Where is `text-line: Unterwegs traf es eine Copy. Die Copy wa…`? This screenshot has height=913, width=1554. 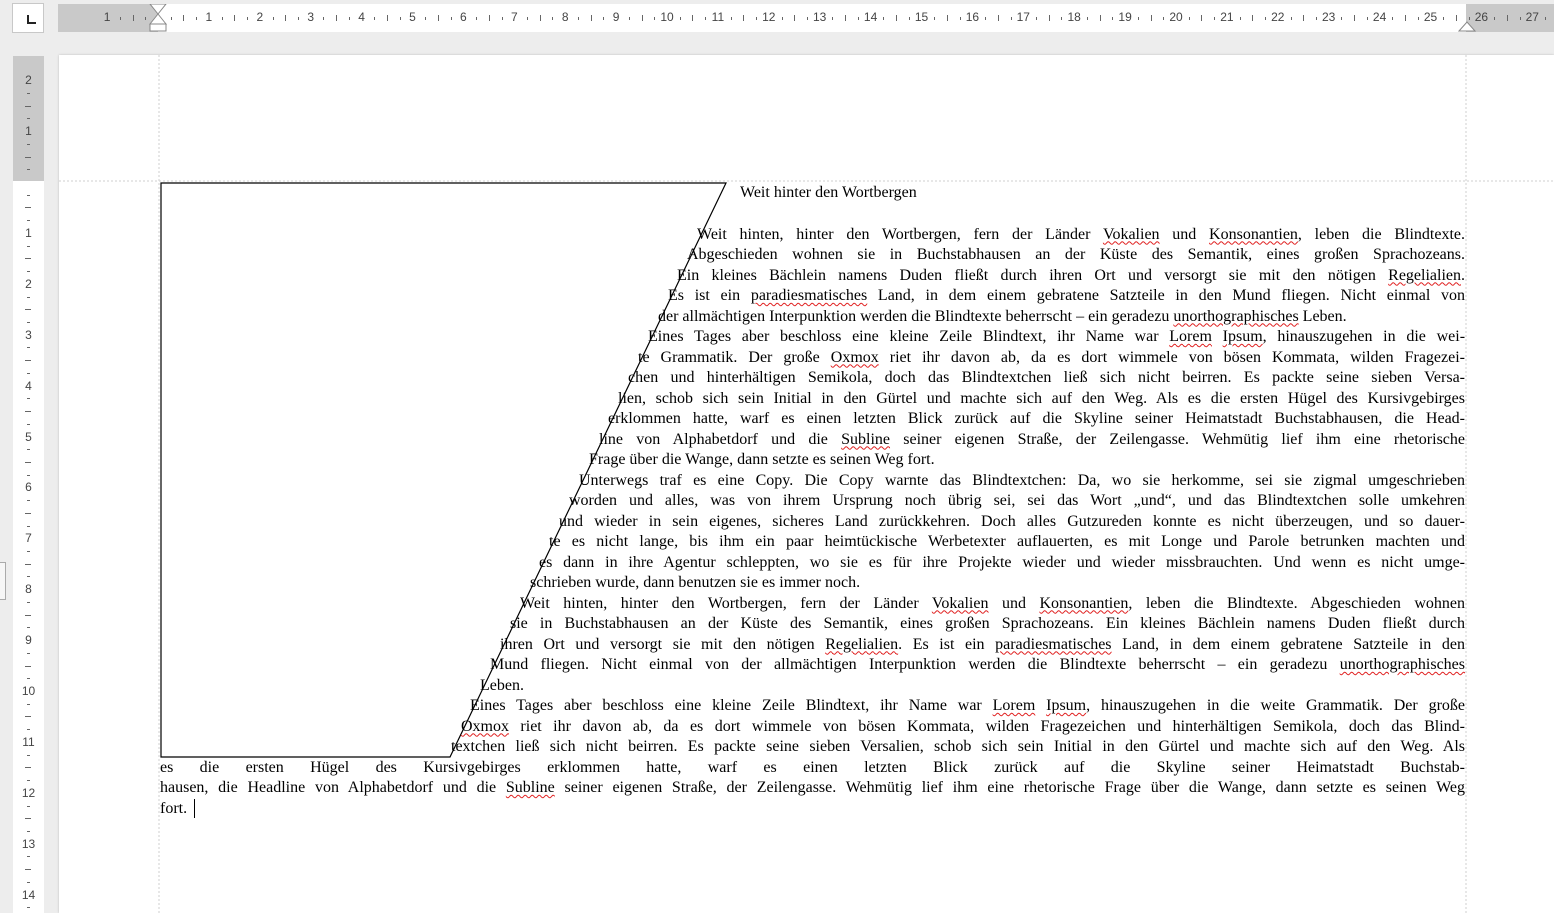
text-line: Unterwegs traf es eine Copy. Die Copy wa… is located at coordinates (1022, 481).